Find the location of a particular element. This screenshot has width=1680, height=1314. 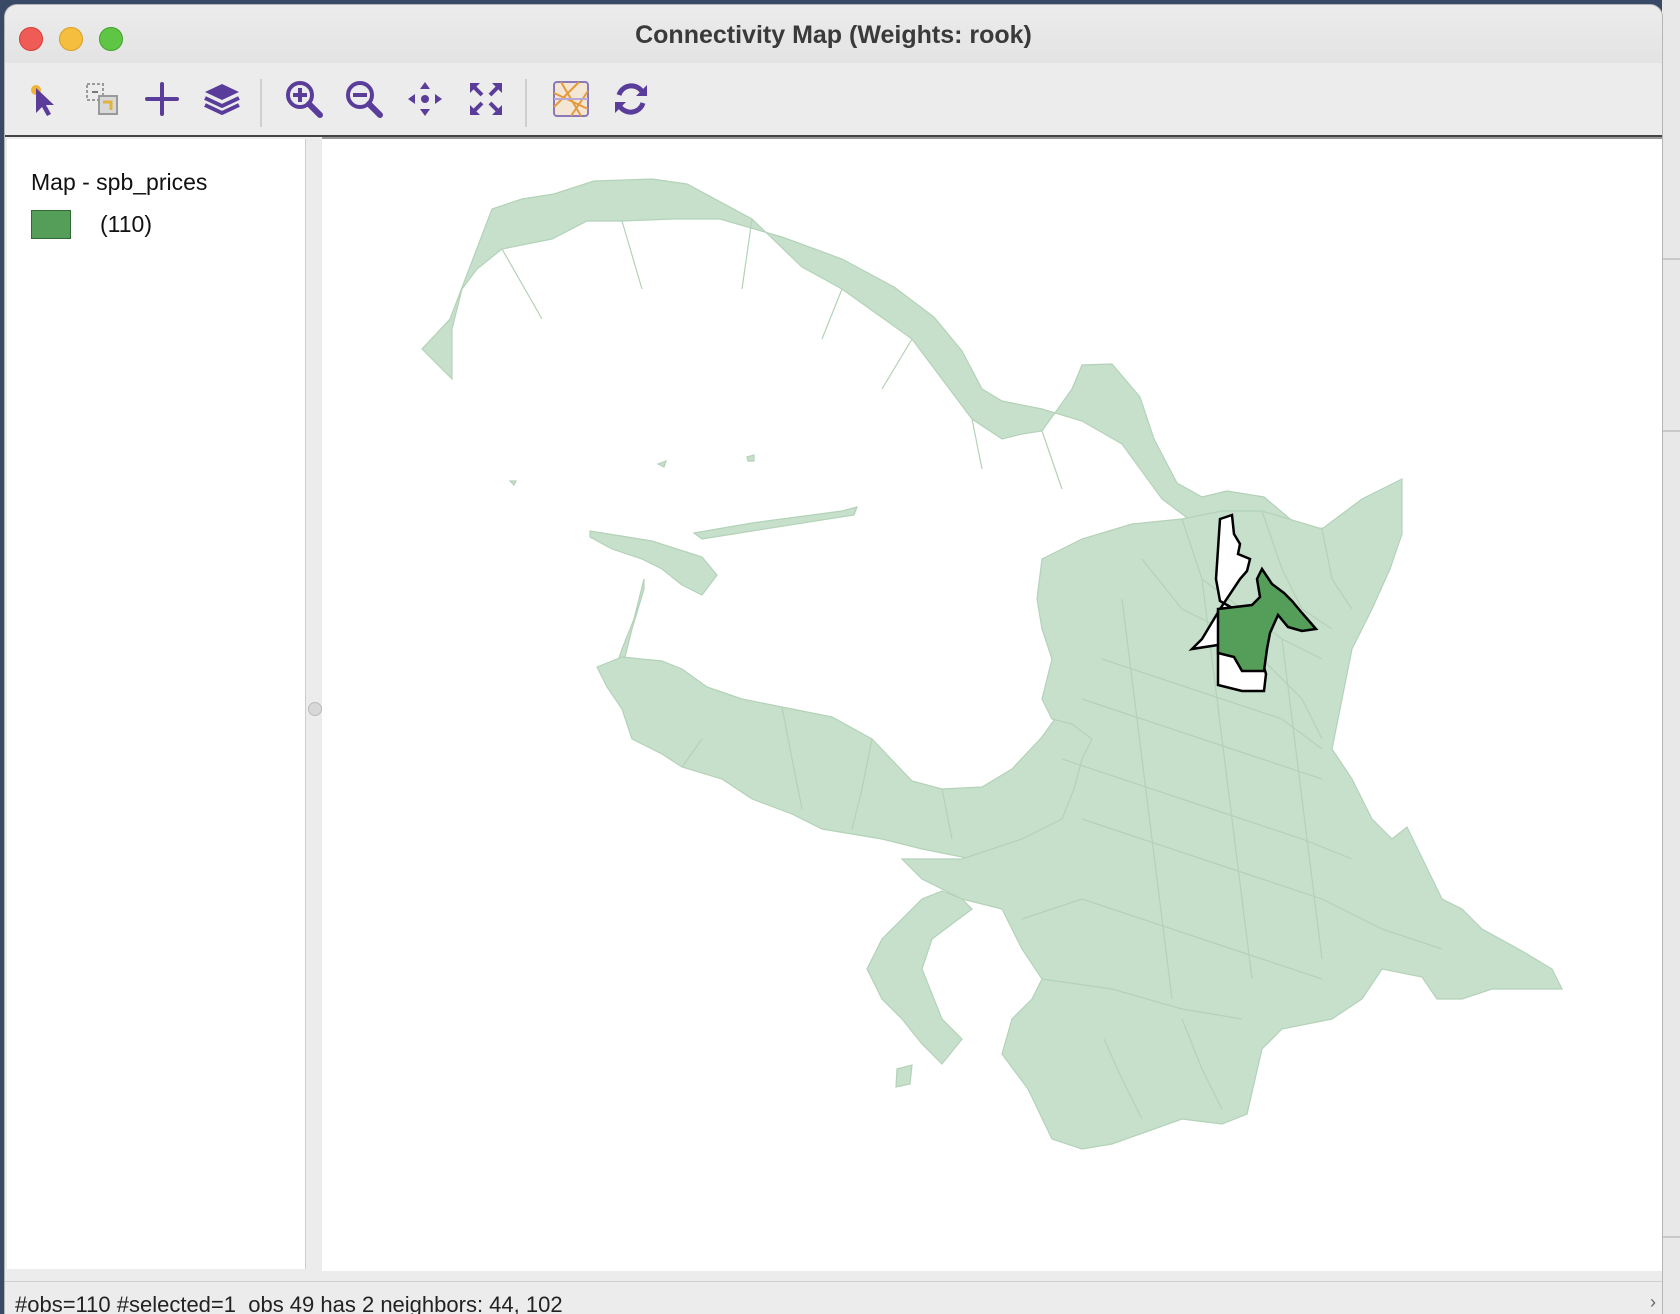

full-extent-button is located at coordinates (486, 99).